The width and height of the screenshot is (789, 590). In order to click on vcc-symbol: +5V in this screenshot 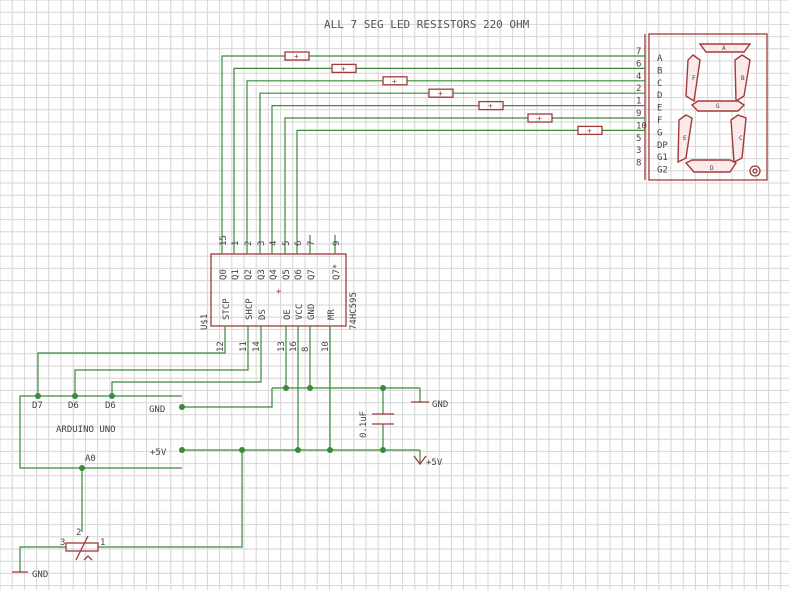, I will do `click(428, 459)`.